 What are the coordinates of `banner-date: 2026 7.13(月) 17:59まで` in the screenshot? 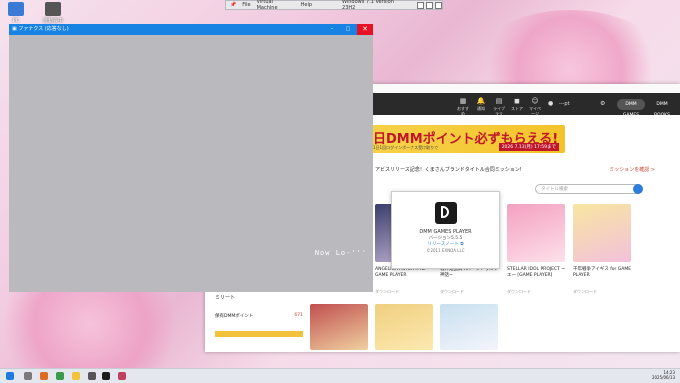 It's located at (528, 147).